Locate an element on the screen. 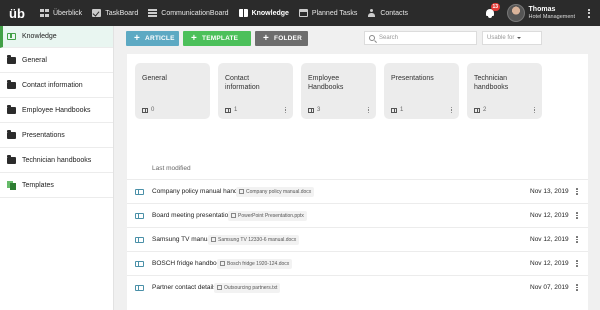 The image size is (600, 310). sidebar-item-contact-information: Contact information is located at coordinates (56, 85).